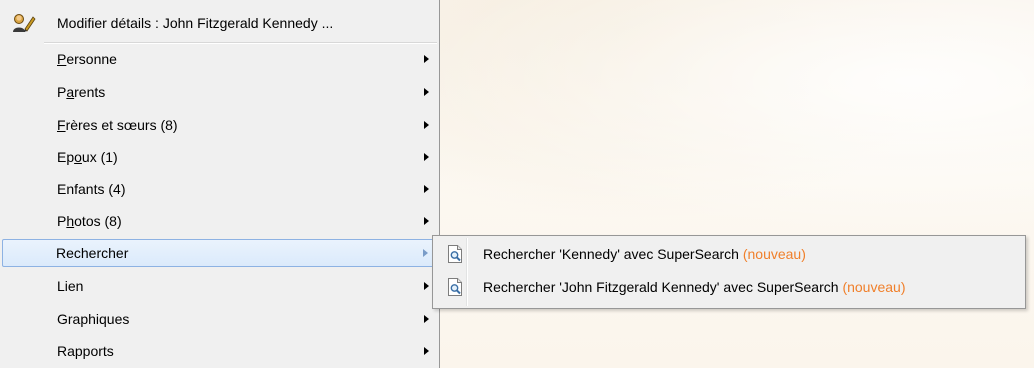 This screenshot has height=368, width=1034. I want to click on menu-item-epoux: Epoux (1), so click(220, 157).